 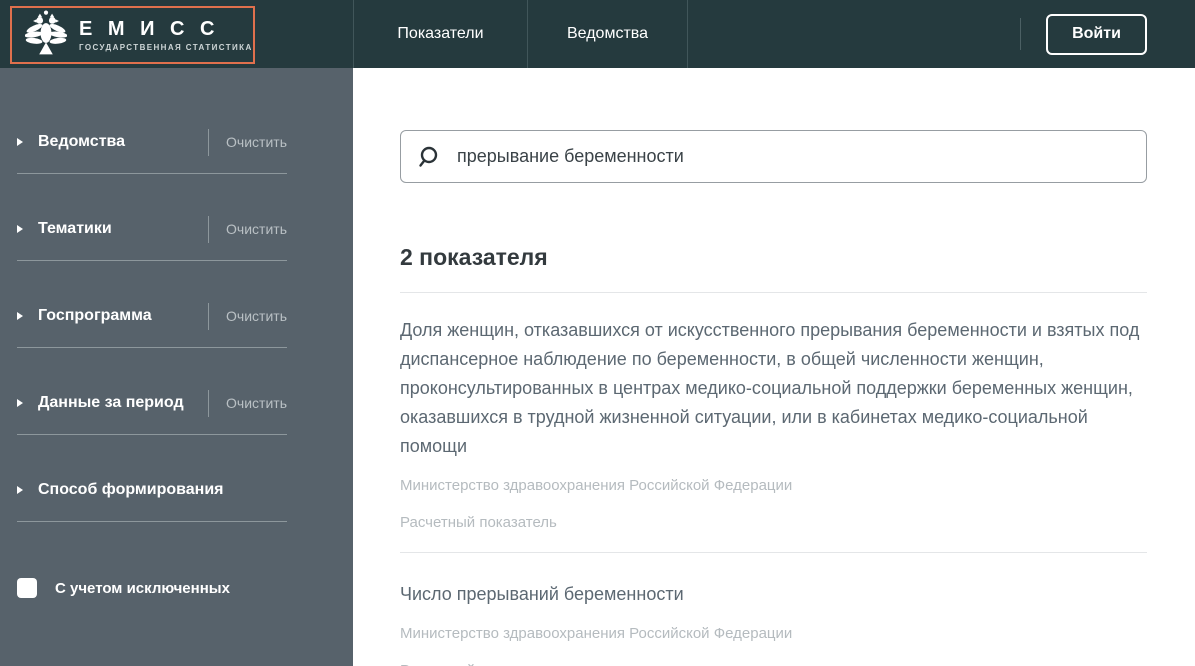 What do you see at coordinates (142, 588) in the screenshot?
I see `include-excluded-label: С учетом исключенных` at bounding box center [142, 588].